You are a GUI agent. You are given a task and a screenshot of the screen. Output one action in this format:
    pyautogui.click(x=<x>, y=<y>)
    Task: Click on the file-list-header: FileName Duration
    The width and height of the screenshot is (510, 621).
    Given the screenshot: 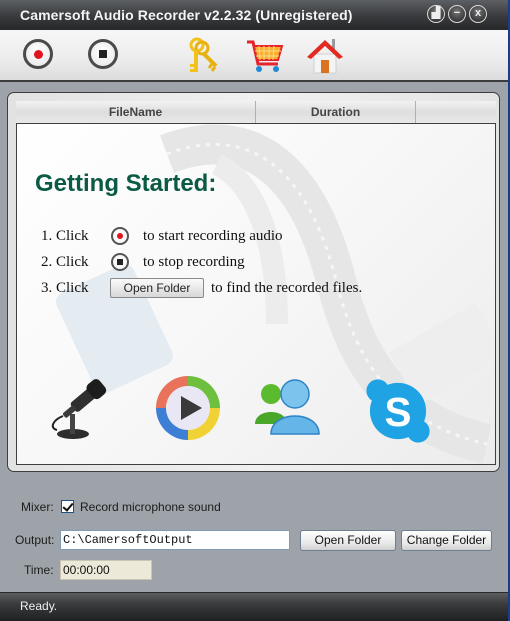 What is the action you would take?
    pyautogui.click(x=256, y=112)
    